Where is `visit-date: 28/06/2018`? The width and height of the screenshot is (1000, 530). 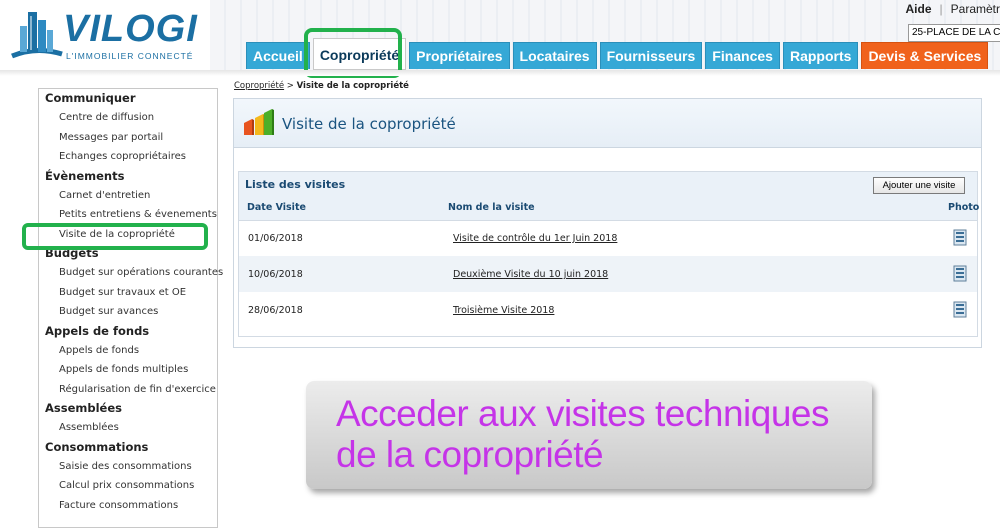 visit-date: 28/06/2018 is located at coordinates (275, 310).